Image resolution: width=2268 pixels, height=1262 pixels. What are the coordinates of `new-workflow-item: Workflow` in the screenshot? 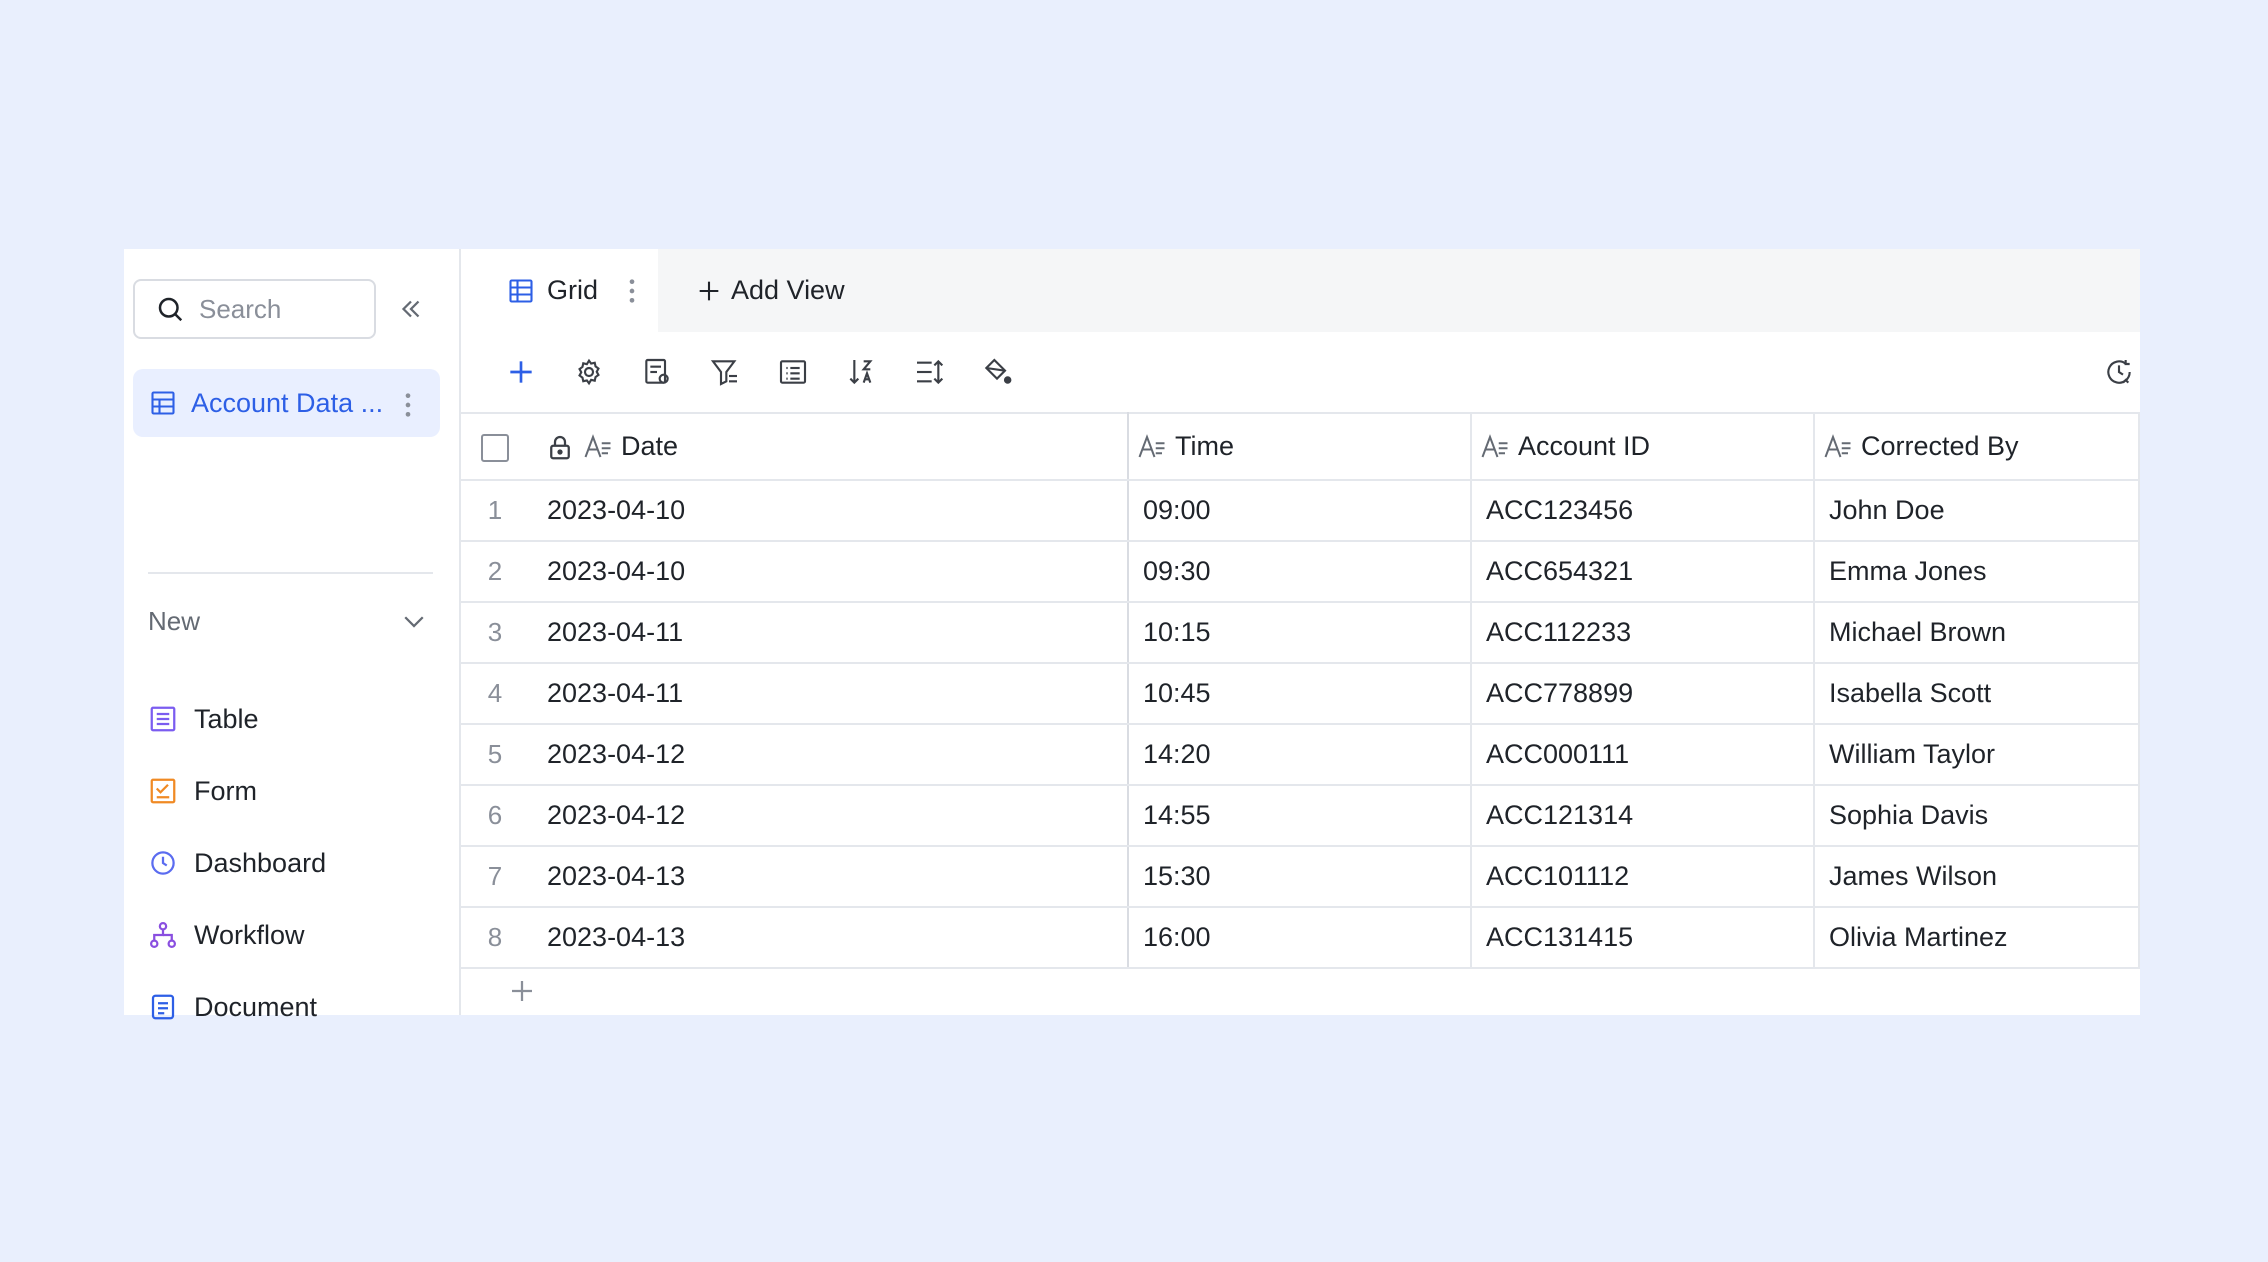 It's located at (226, 935).